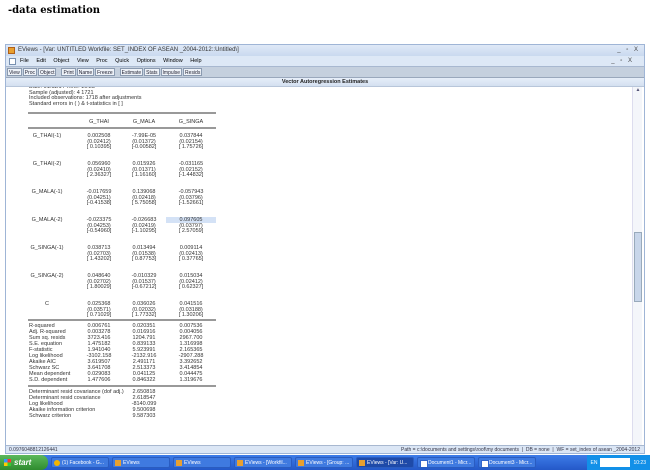 The image size is (650, 473). I want to click on task-eviews-1: EViews, so click(141, 462).